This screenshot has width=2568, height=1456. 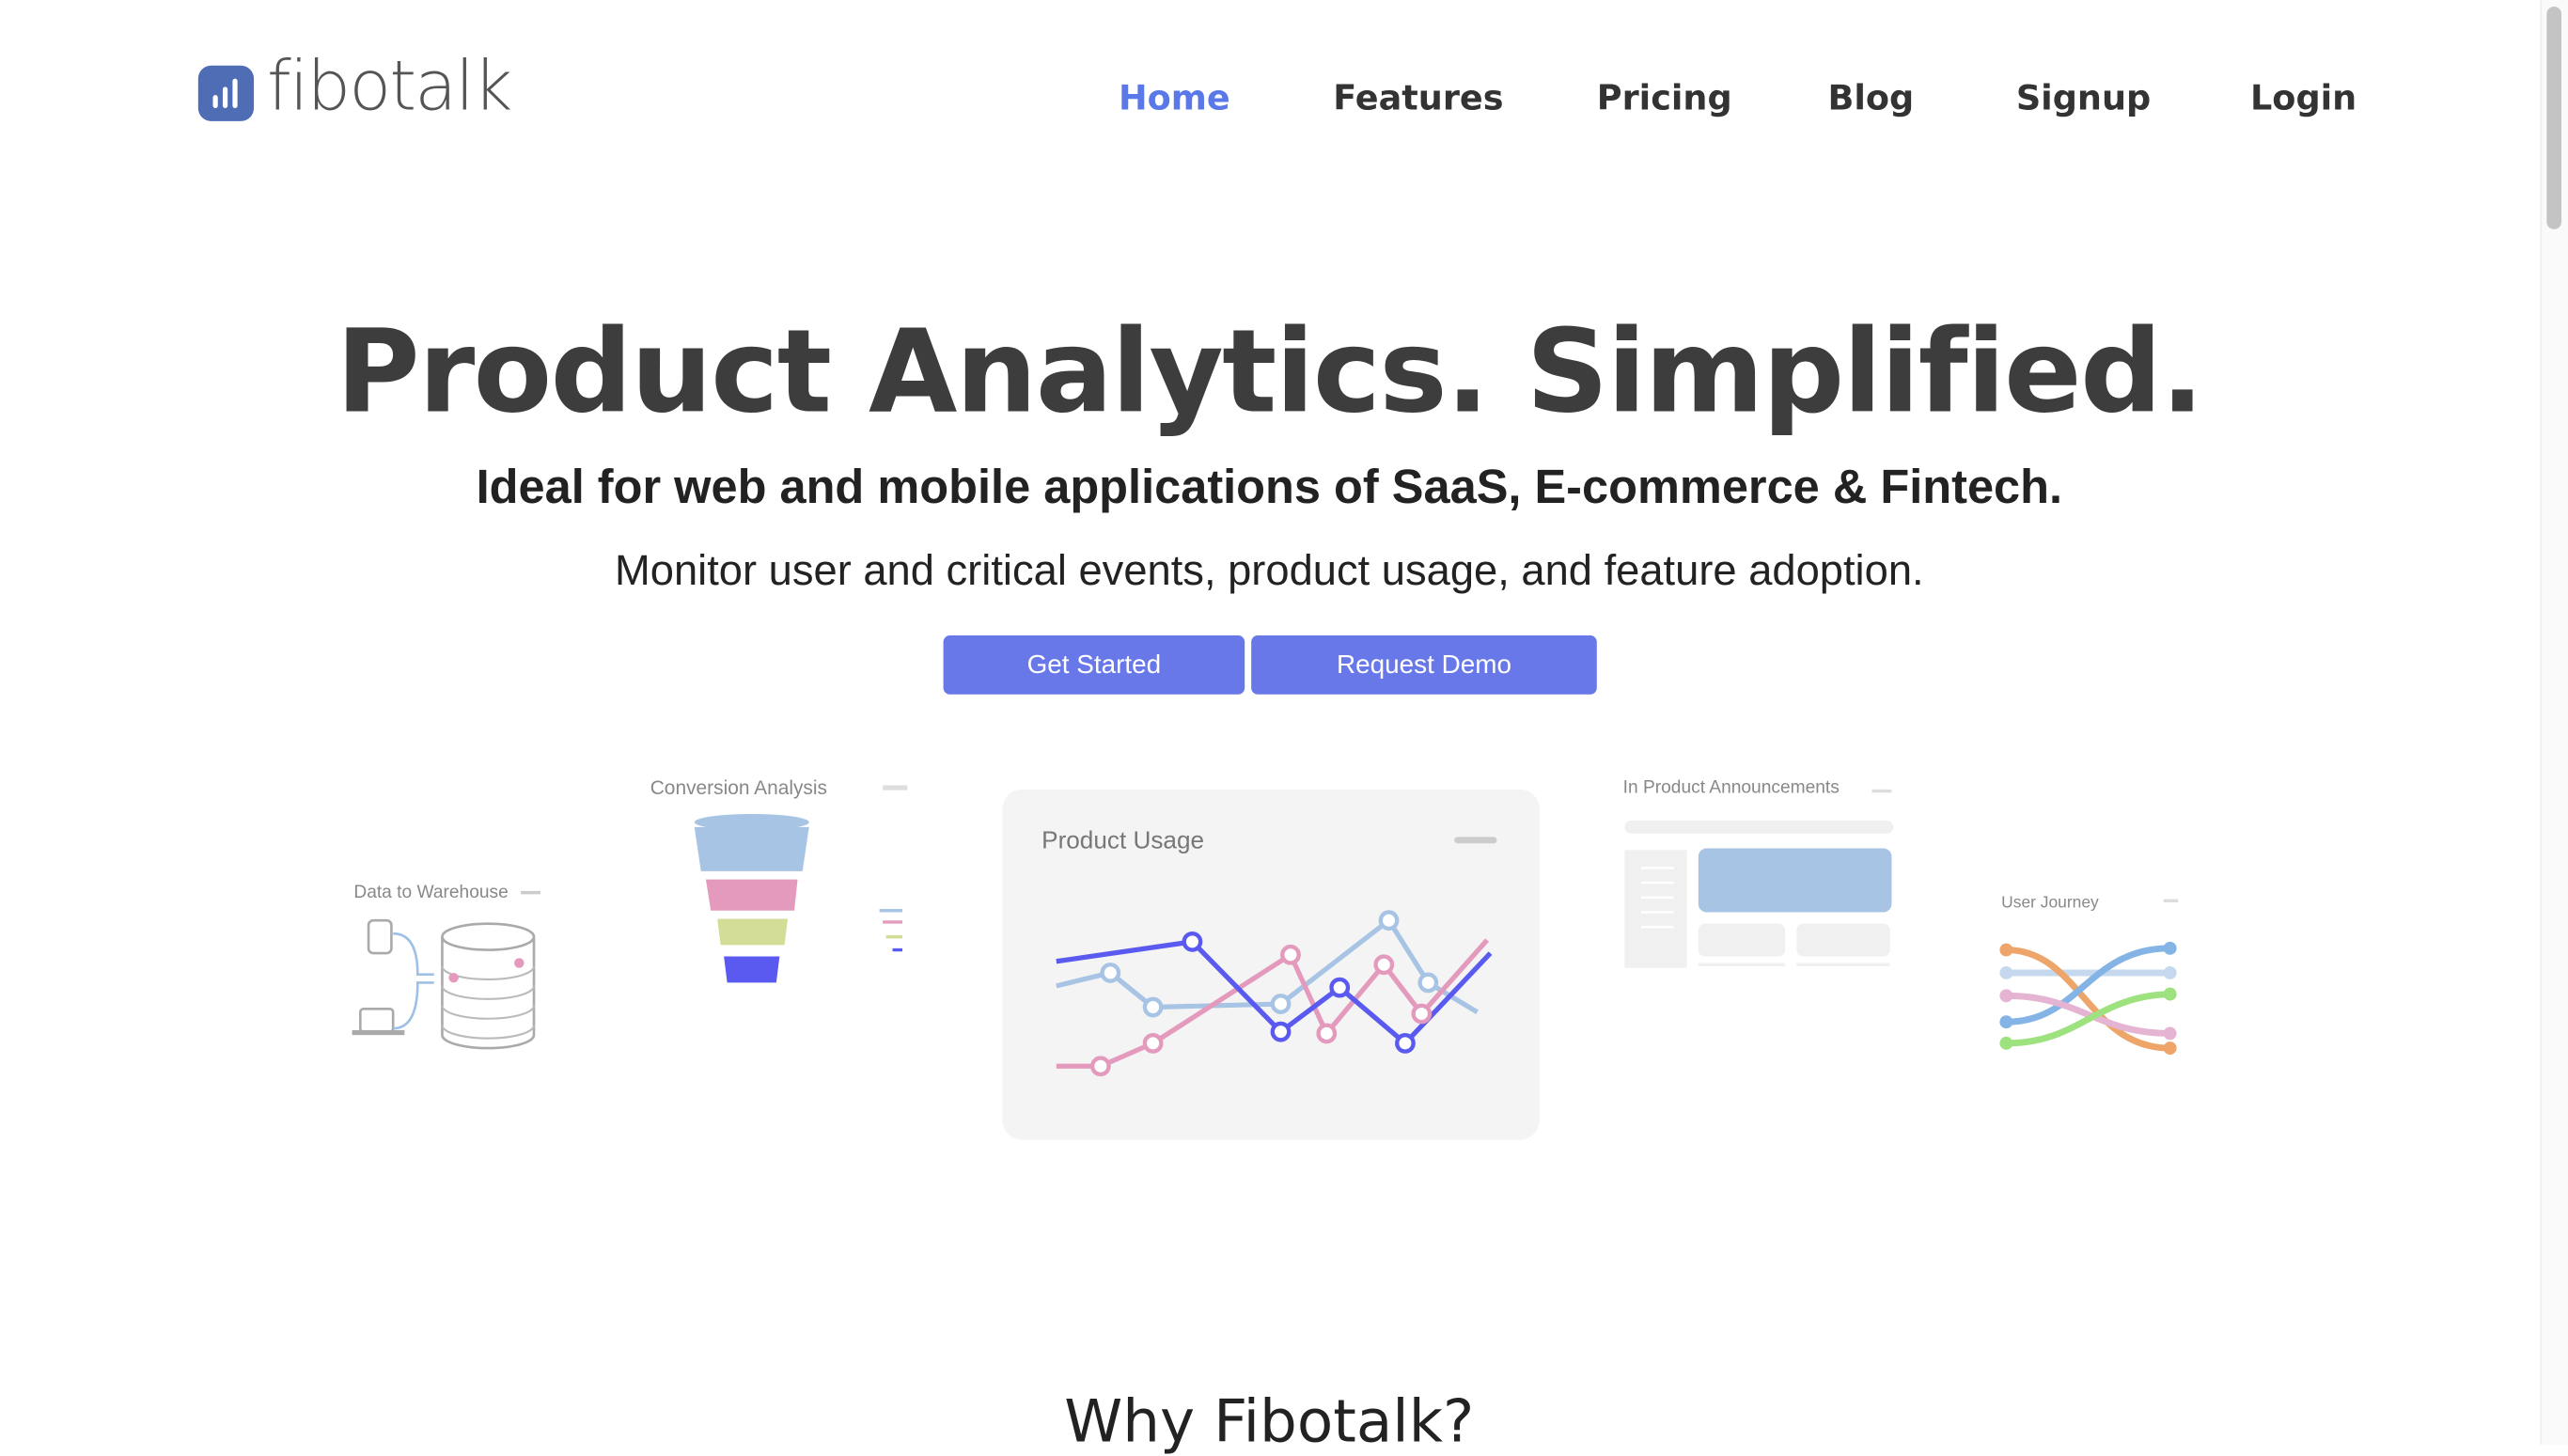 What do you see at coordinates (1269, 1422) in the screenshot?
I see `why-fibotalk-heading: Why Fibotalk?` at bounding box center [1269, 1422].